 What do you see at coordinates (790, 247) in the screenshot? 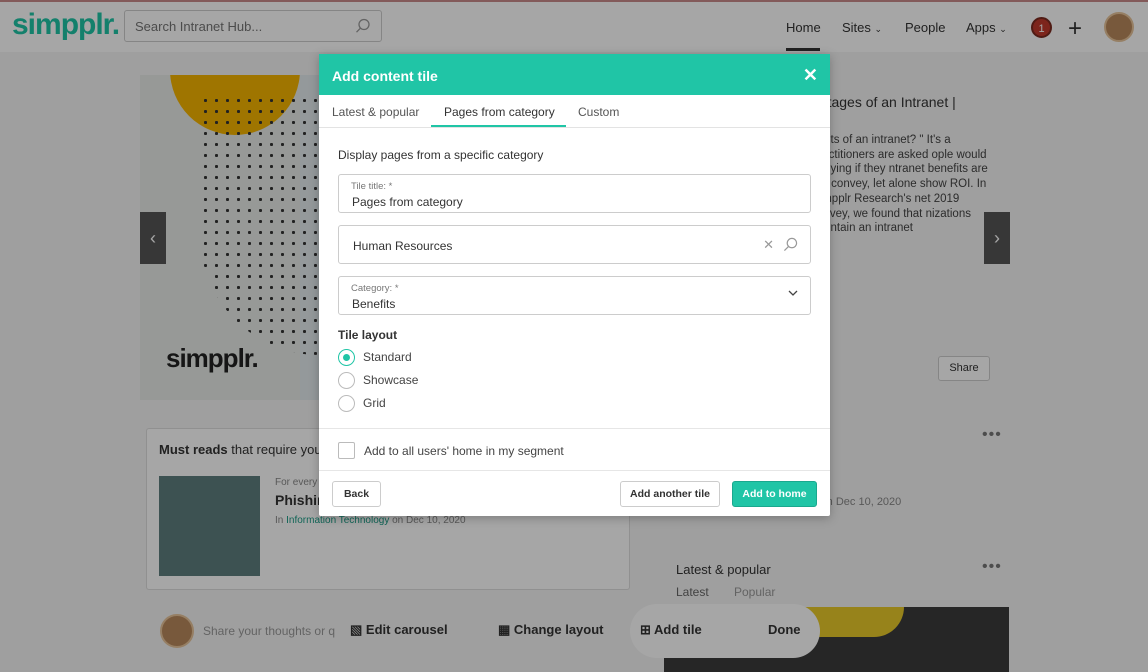
I see `search-icon` at bounding box center [790, 247].